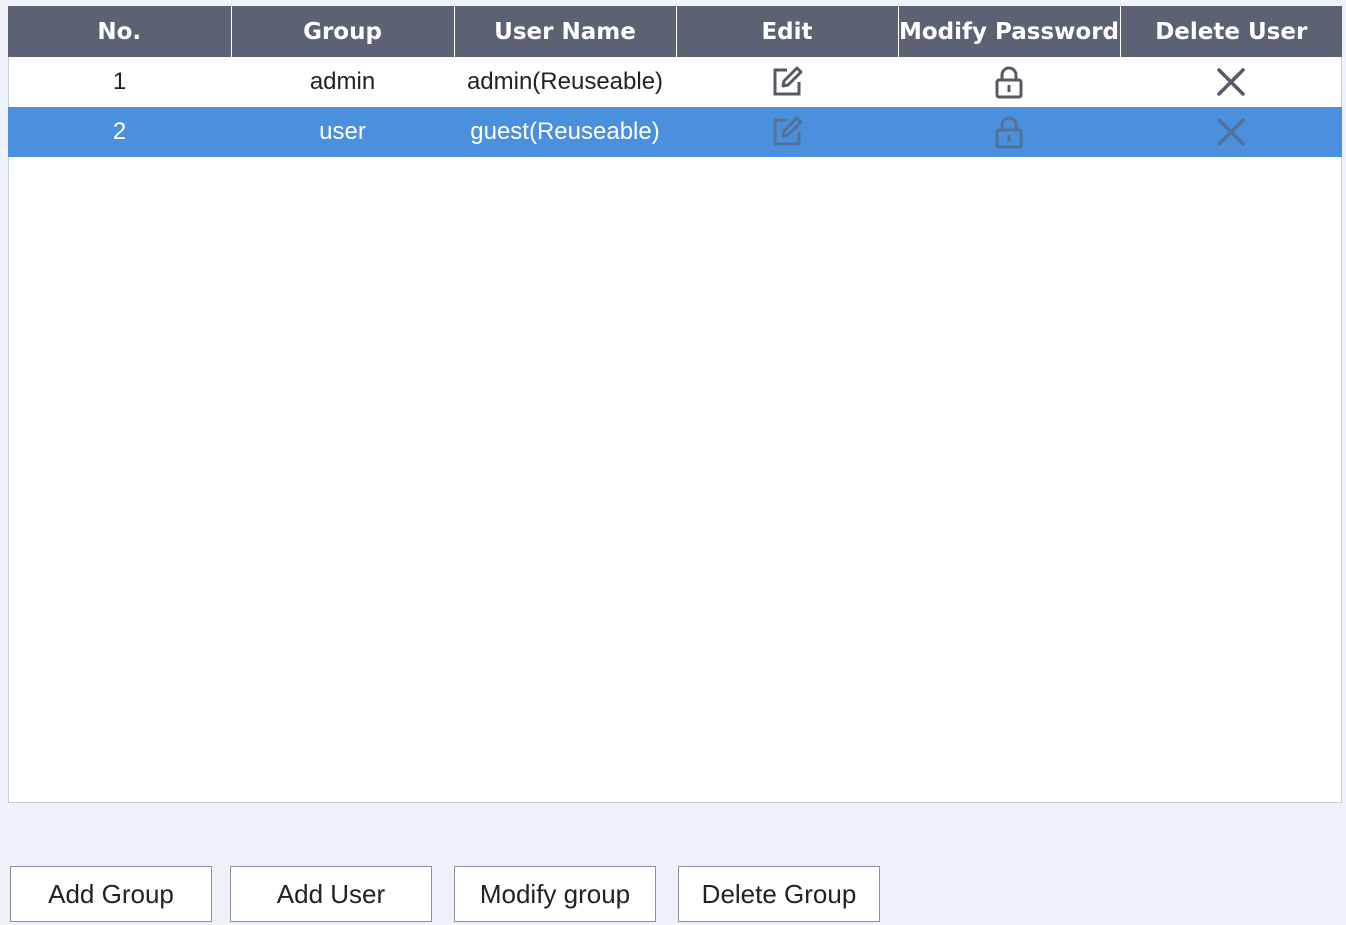  I want to click on column-header-no: No., so click(120, 31).